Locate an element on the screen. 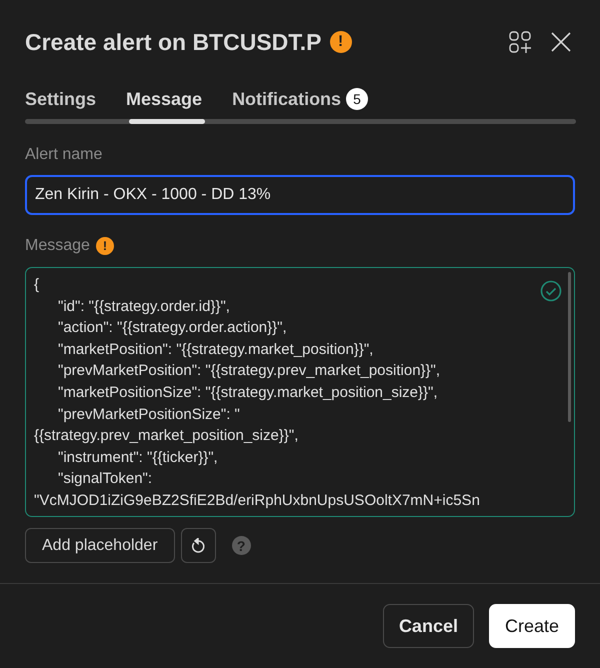 Image resolution: width=600 pixels, height=668 pixels. reset-button is located at coordinates (198, 545).